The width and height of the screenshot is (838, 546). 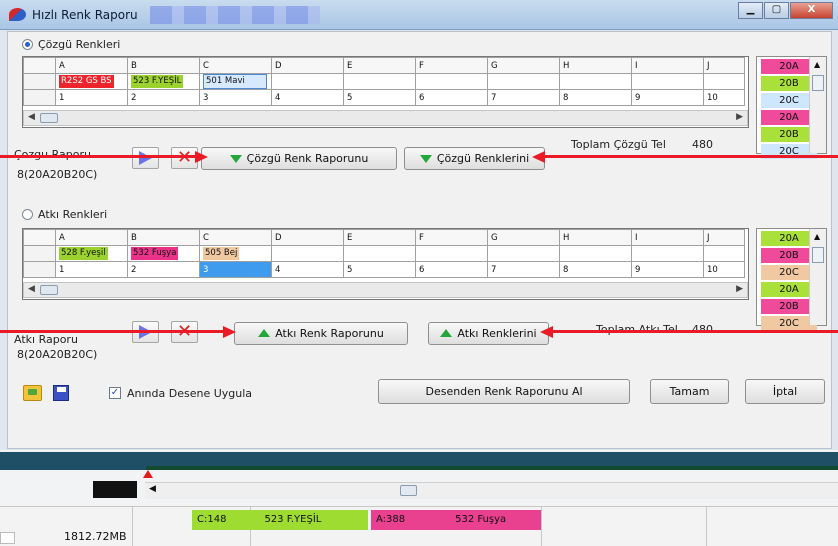 I want to click on weft-col-h: H, so click(x=595, y=237).